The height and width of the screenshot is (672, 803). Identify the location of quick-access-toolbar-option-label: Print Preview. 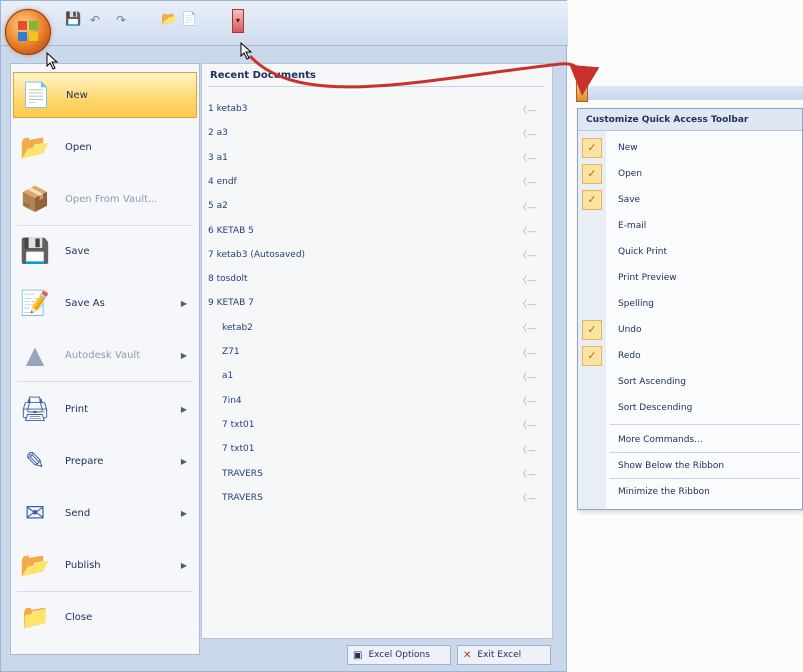
(647, 278).